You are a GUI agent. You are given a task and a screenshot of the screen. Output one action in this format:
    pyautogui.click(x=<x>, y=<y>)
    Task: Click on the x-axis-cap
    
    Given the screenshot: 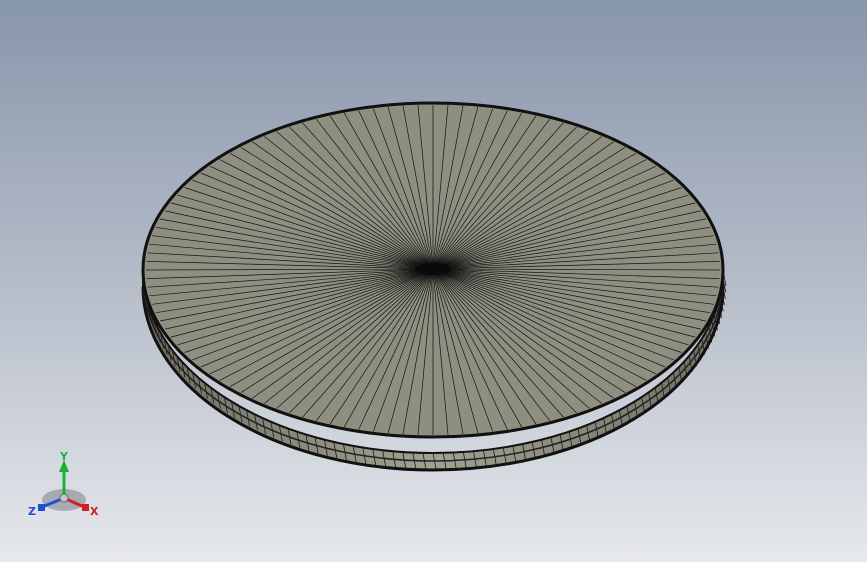 What is the action you would take?
    pyautogui.click(x=85, y=507)
    